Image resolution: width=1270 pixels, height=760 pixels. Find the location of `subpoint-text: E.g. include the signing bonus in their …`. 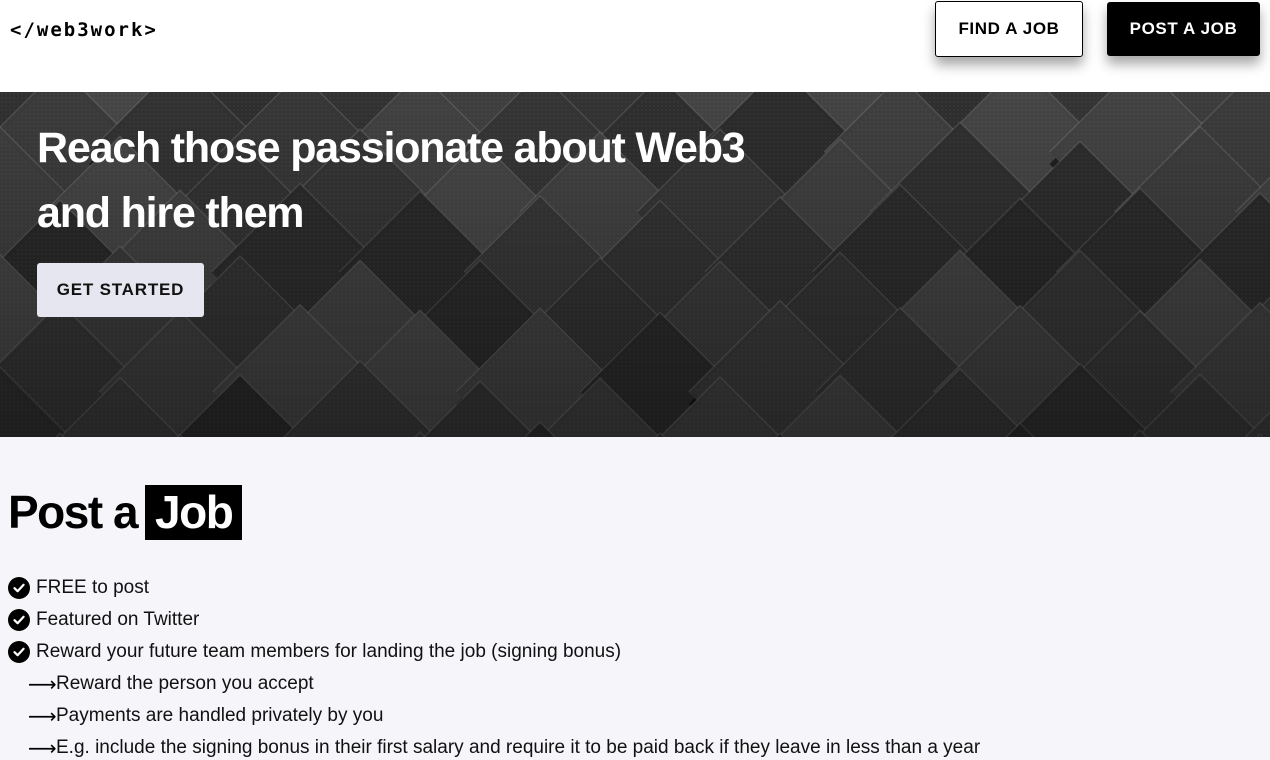

subpoint-text: E.g. include the signing bonus in their … is located at coordinates (518, 747).